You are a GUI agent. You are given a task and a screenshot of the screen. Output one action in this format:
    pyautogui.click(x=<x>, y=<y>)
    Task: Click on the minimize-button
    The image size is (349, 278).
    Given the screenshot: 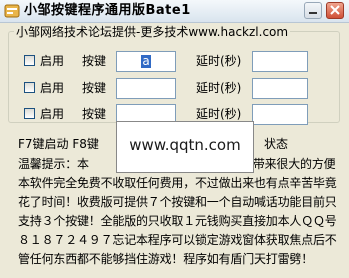 What is the action you would take?
    pyautogui.click(x=313, y=10)
    